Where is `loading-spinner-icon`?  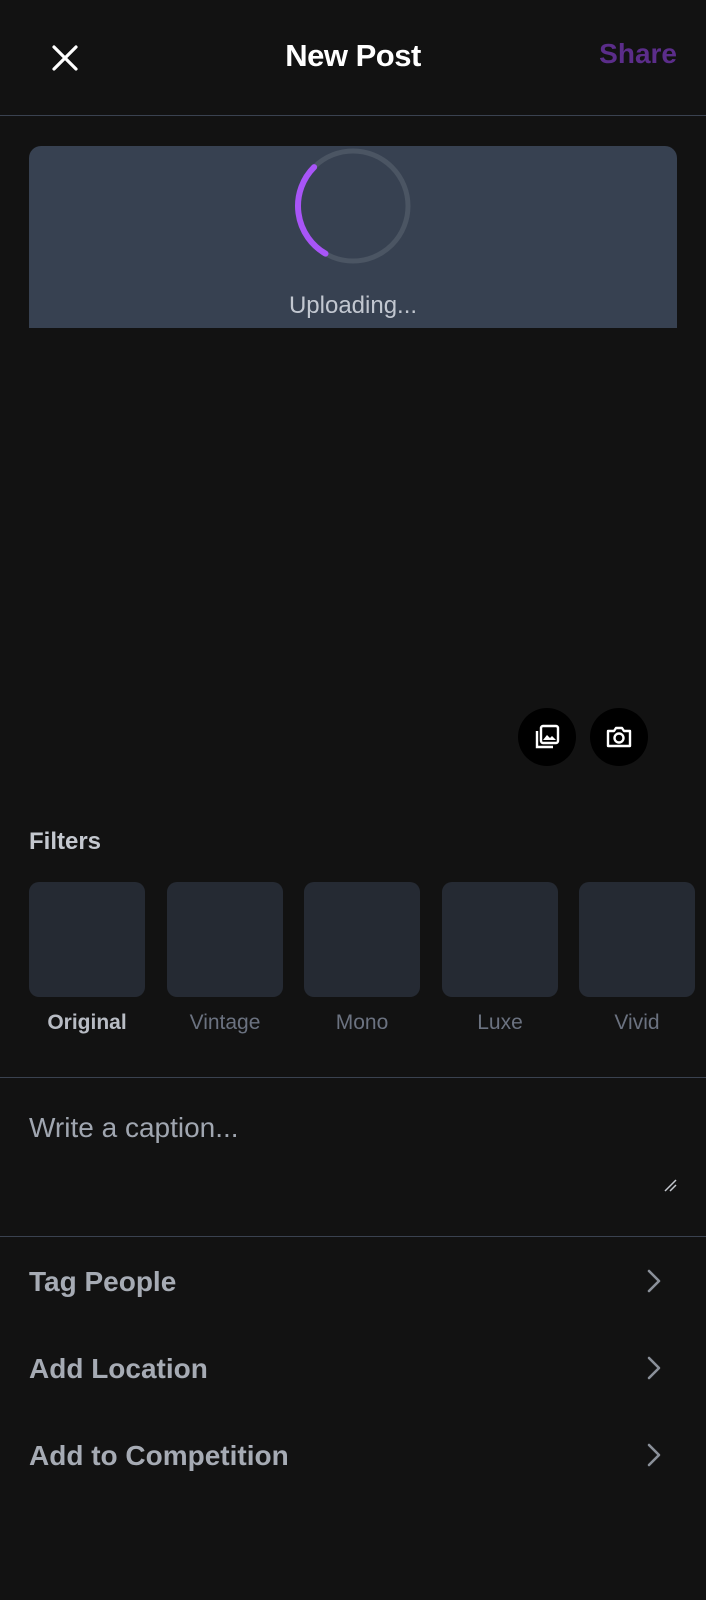 loading-spinner-icon is located at coordinates (353, 206).